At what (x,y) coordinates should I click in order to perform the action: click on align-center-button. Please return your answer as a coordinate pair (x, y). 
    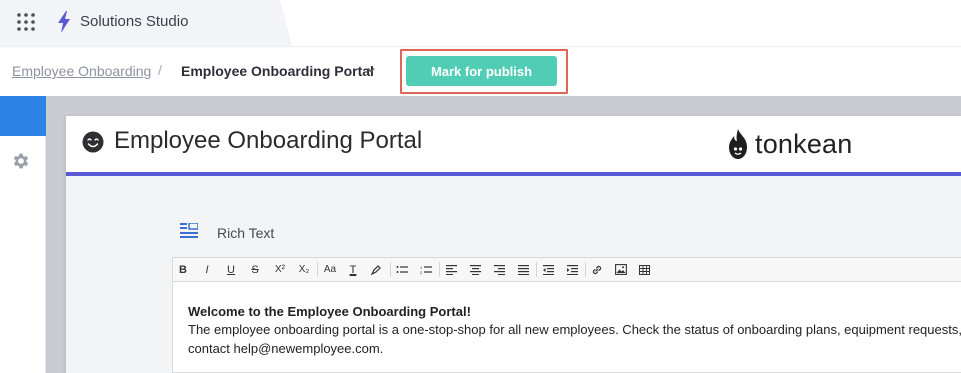
    Looking at the image, I should click on (475, 269).